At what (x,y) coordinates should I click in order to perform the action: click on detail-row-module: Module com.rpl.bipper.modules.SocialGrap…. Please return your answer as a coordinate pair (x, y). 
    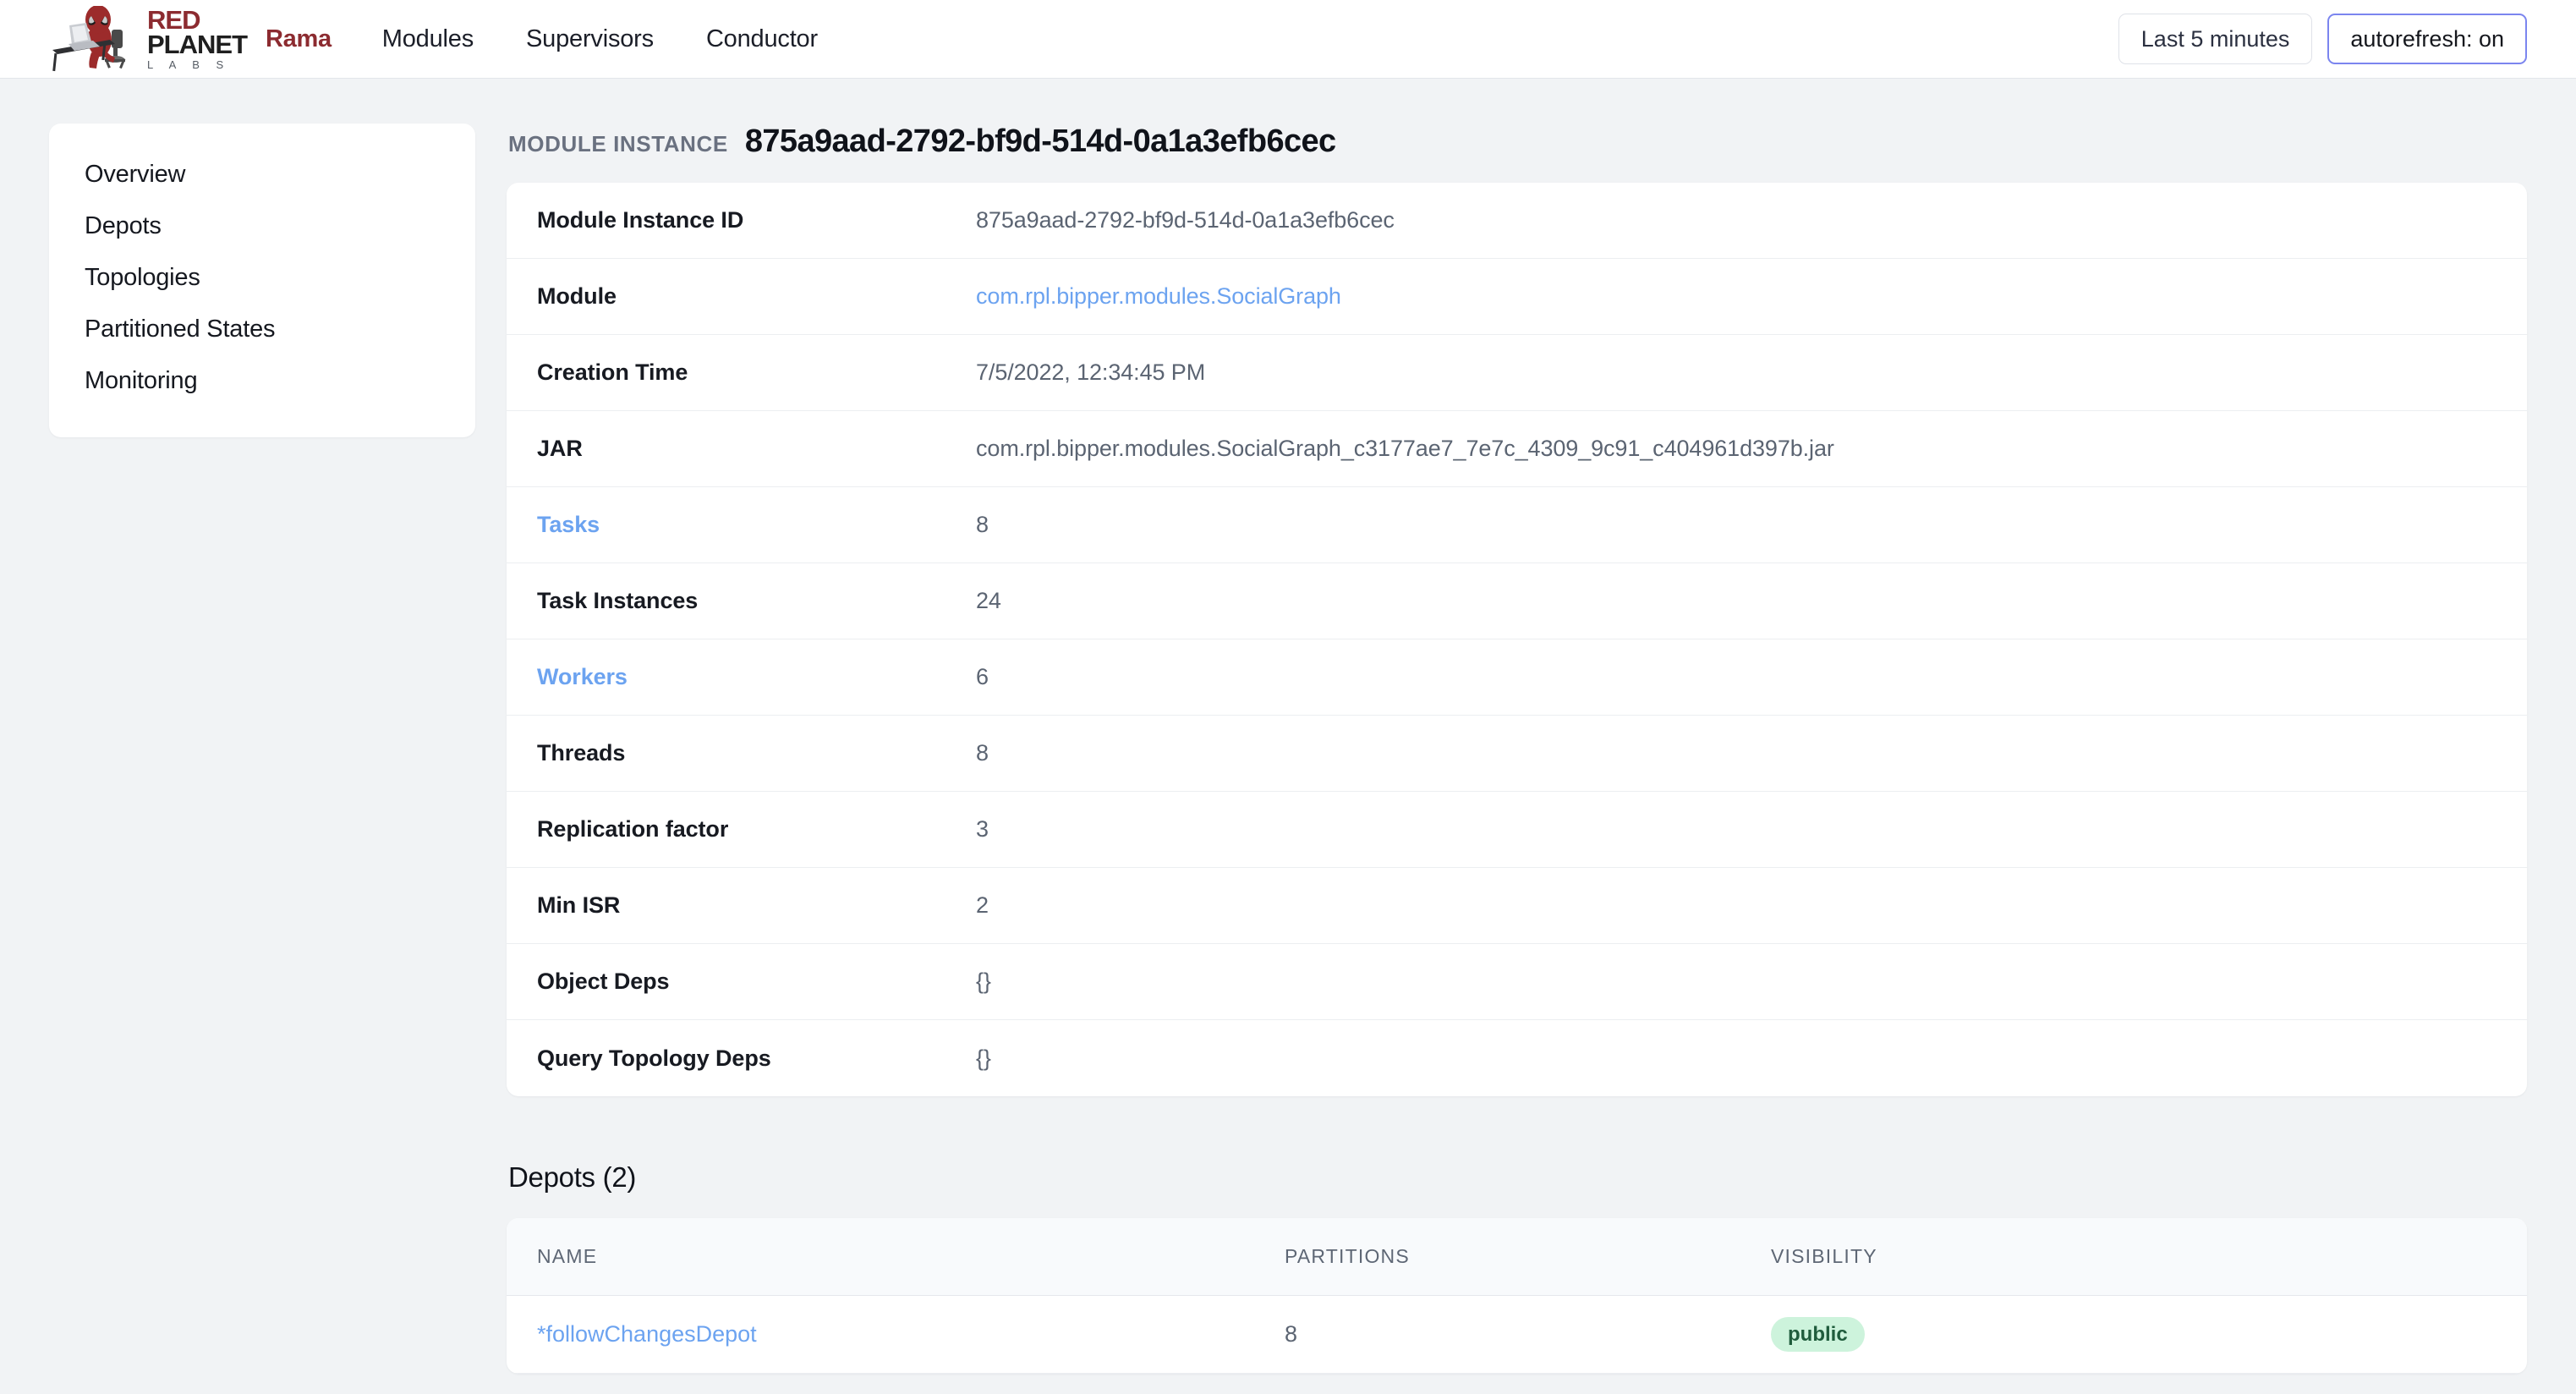
    Looking at the image, I should click on (1517, 297).